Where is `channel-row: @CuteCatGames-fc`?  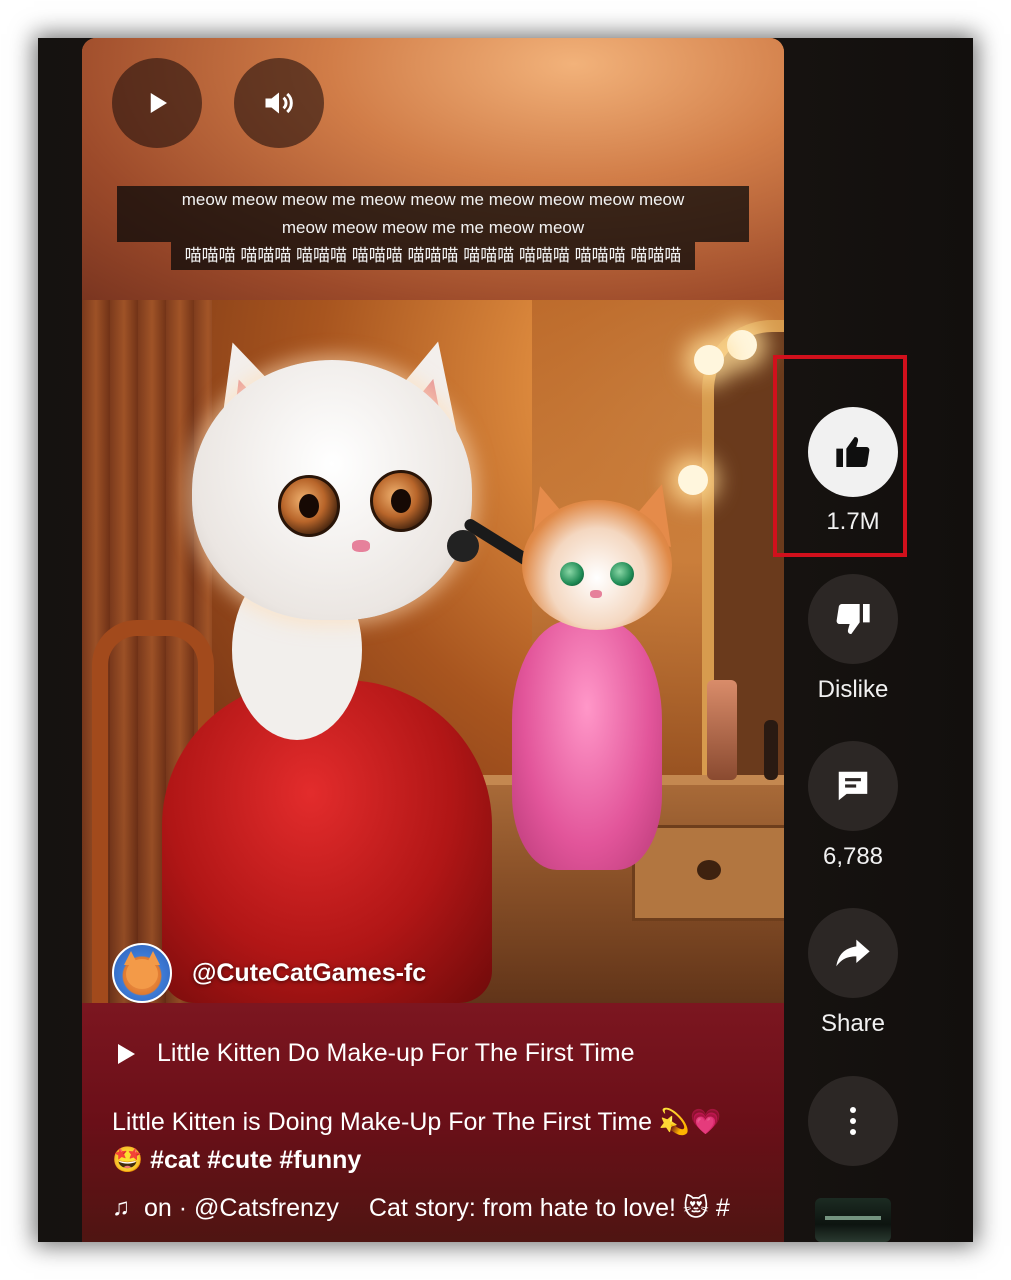 channel-row: @CuteCatGames-fc is located at coordinates (269, 973).